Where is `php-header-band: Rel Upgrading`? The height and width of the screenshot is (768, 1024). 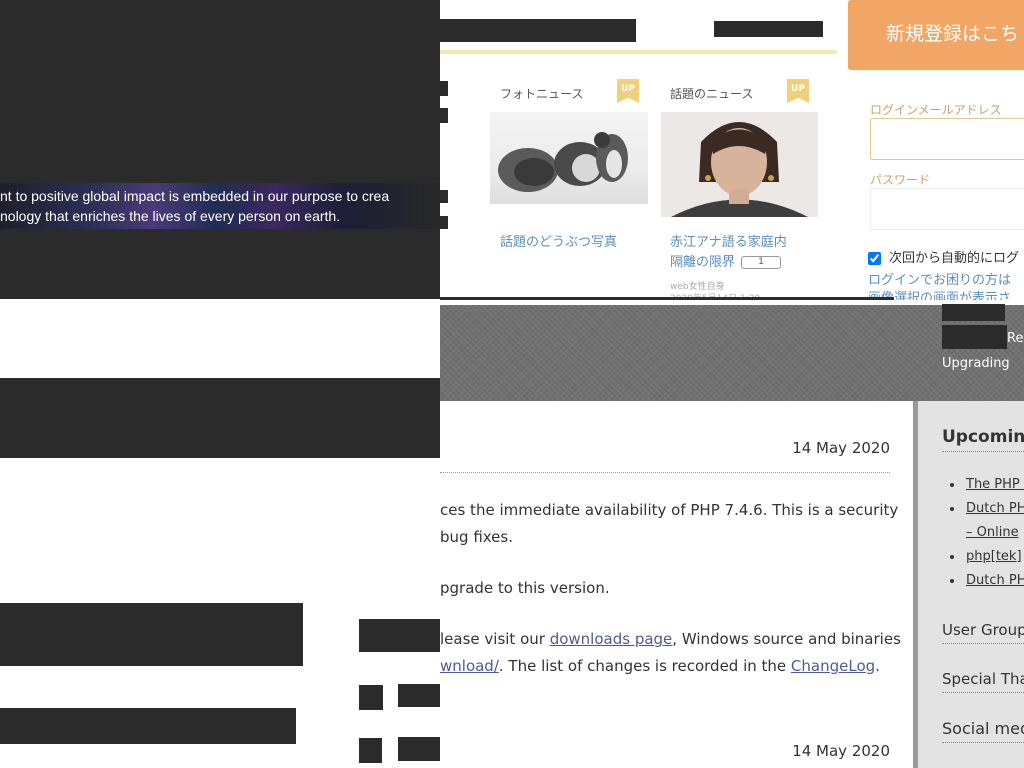
php-header-band: Rel Upgrading is located at coordinates (732, 352).